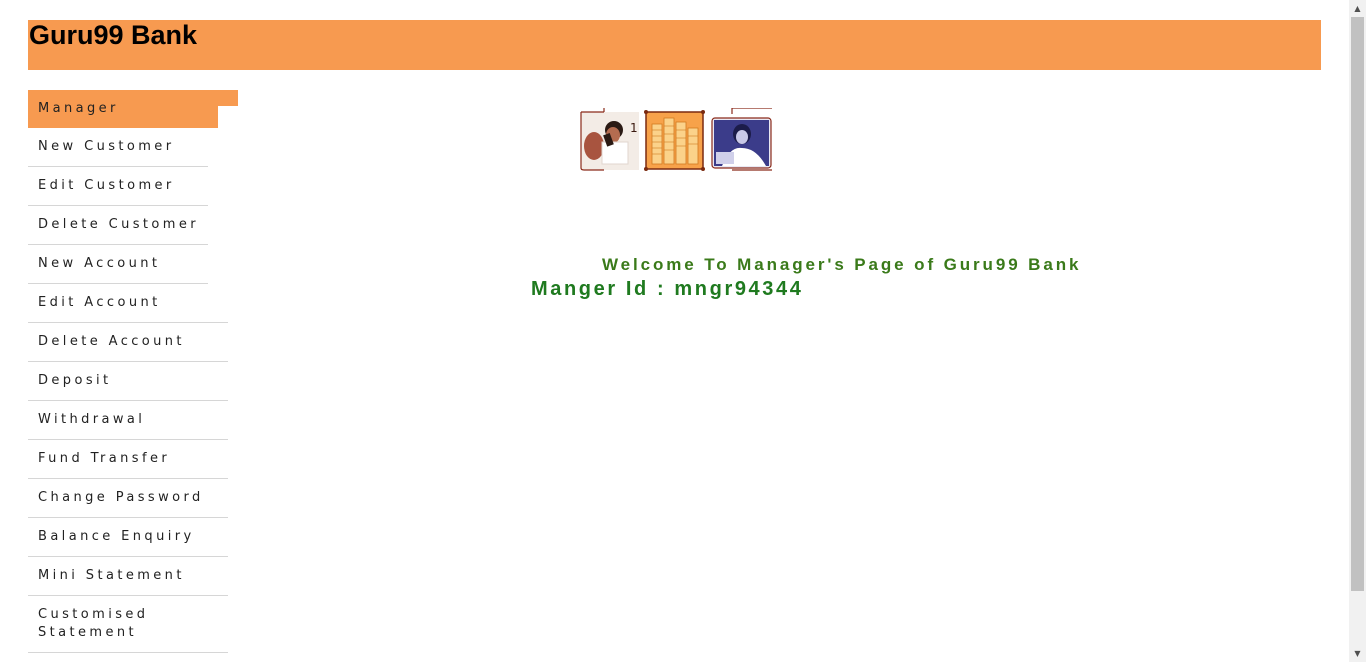 This screenshot has height=662, width=1366. Describe the element at coordinates (634, 128) in the screenshot. I see `svg-text: 1` at that location.